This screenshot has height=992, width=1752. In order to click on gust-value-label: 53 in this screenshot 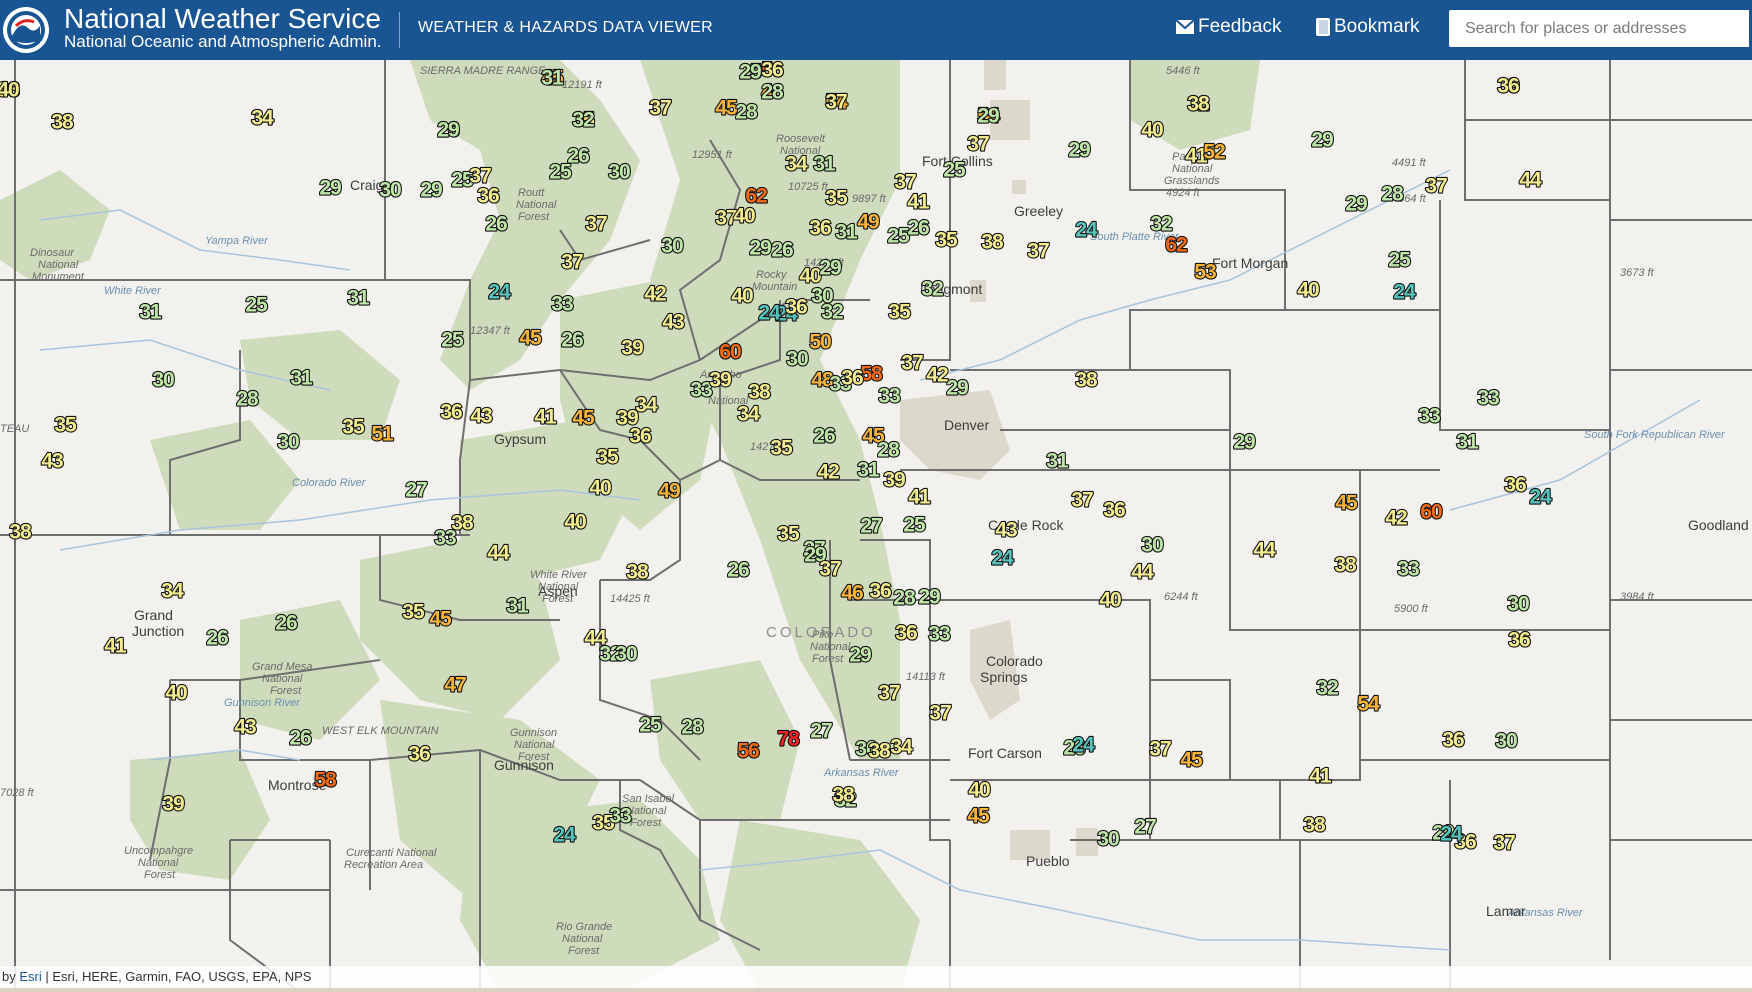, I will do `click(1205, 271)`.